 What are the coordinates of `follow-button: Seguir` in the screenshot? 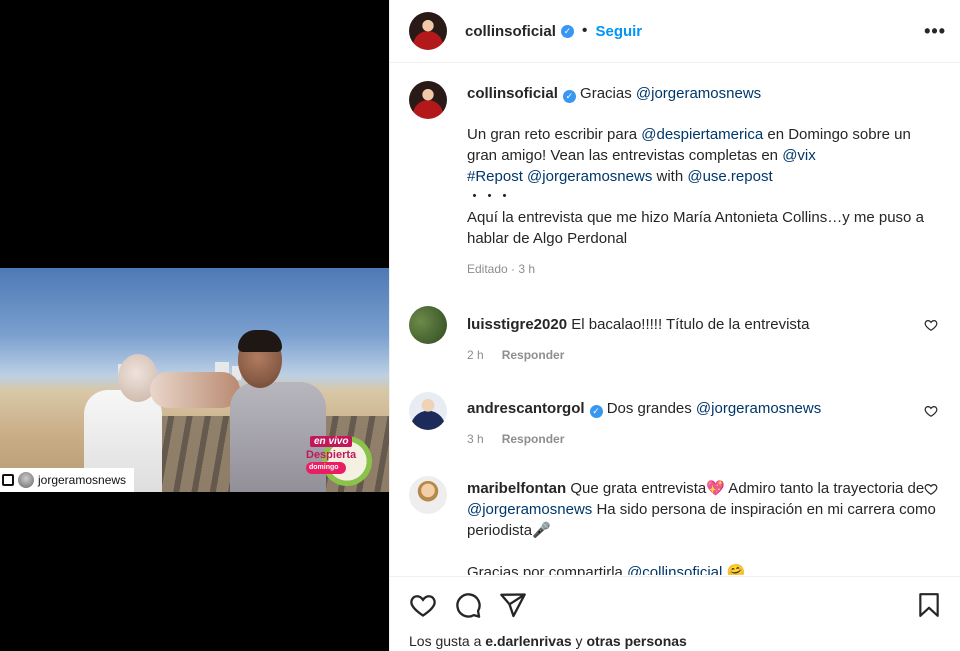 It's located at (618, 31).